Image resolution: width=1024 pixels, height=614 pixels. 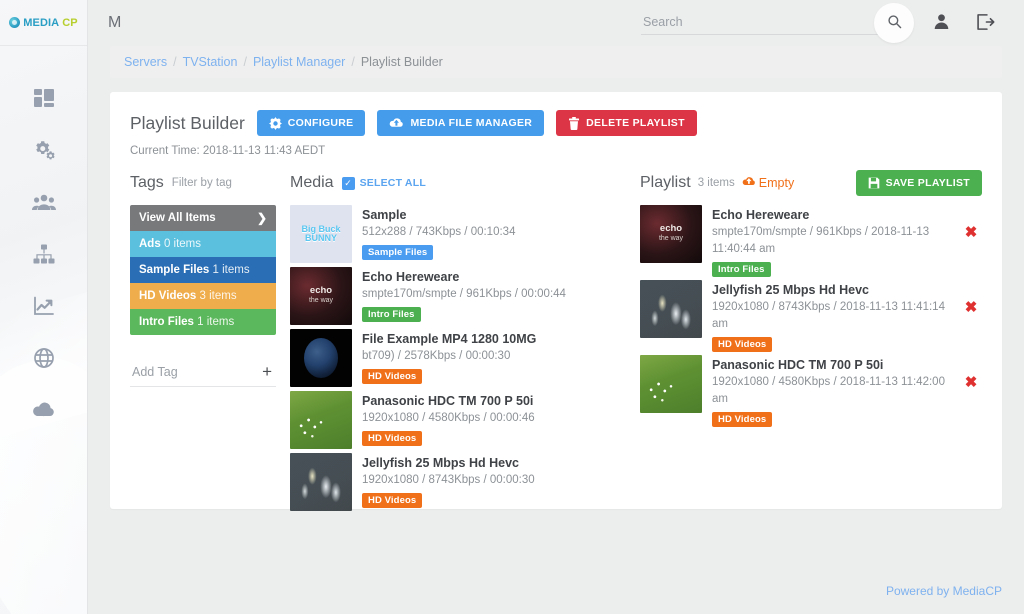 What do you see at coordinates (187, 122) in the screenshot?
I see `page-title: Playlist Builder` at bounding box center [187, 122].